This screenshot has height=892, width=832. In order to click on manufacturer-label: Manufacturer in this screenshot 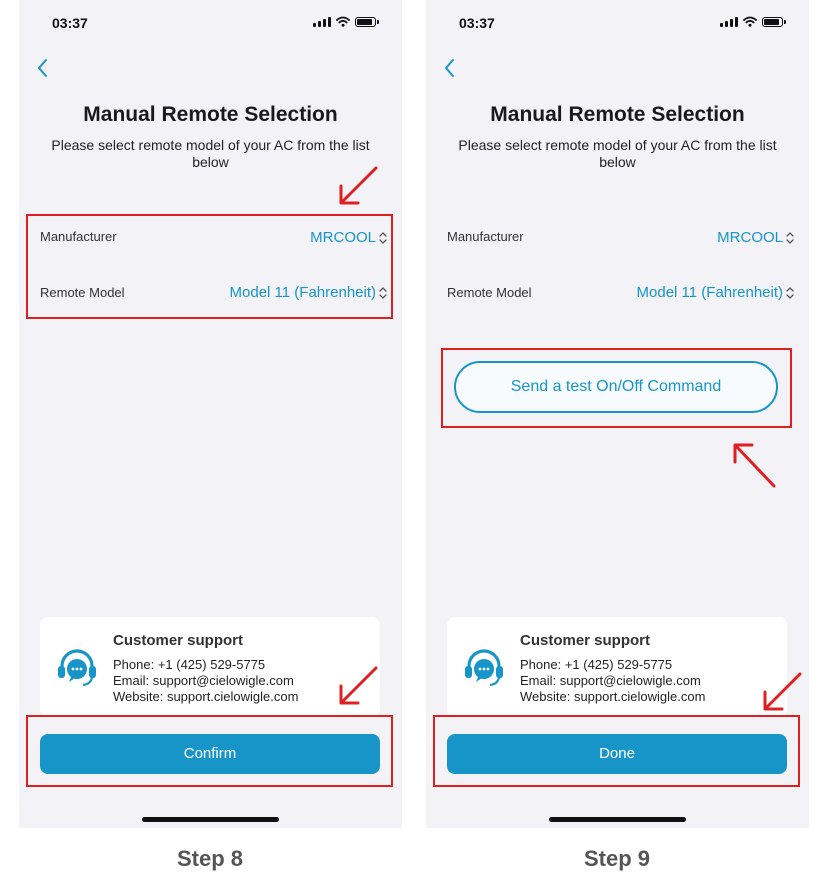, I will do `click(485, 236)`.